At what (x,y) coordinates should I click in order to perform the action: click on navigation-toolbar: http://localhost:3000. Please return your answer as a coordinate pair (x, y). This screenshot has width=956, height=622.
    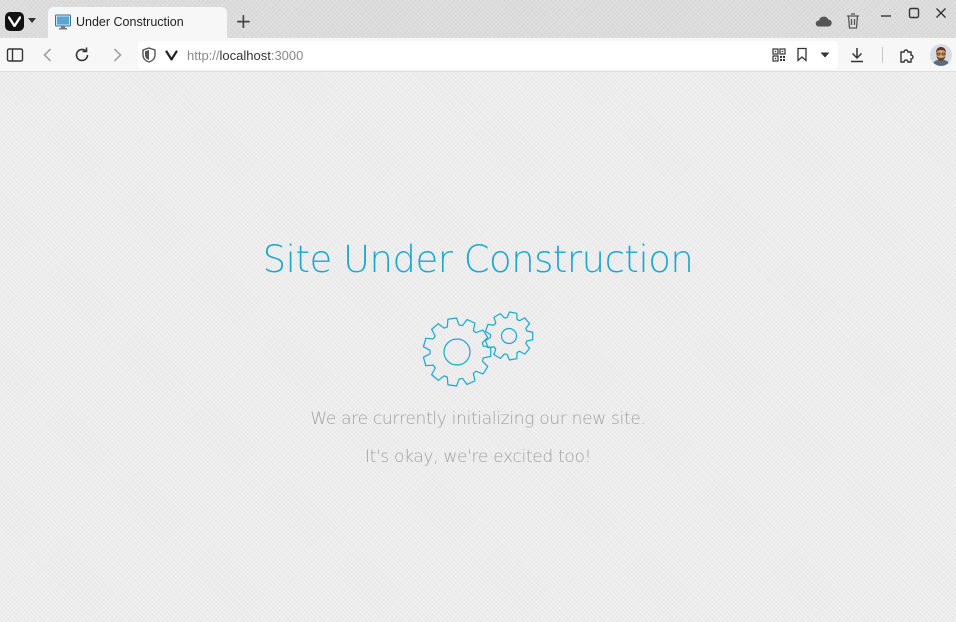
    Looking at the image, I should click on (478, 55).